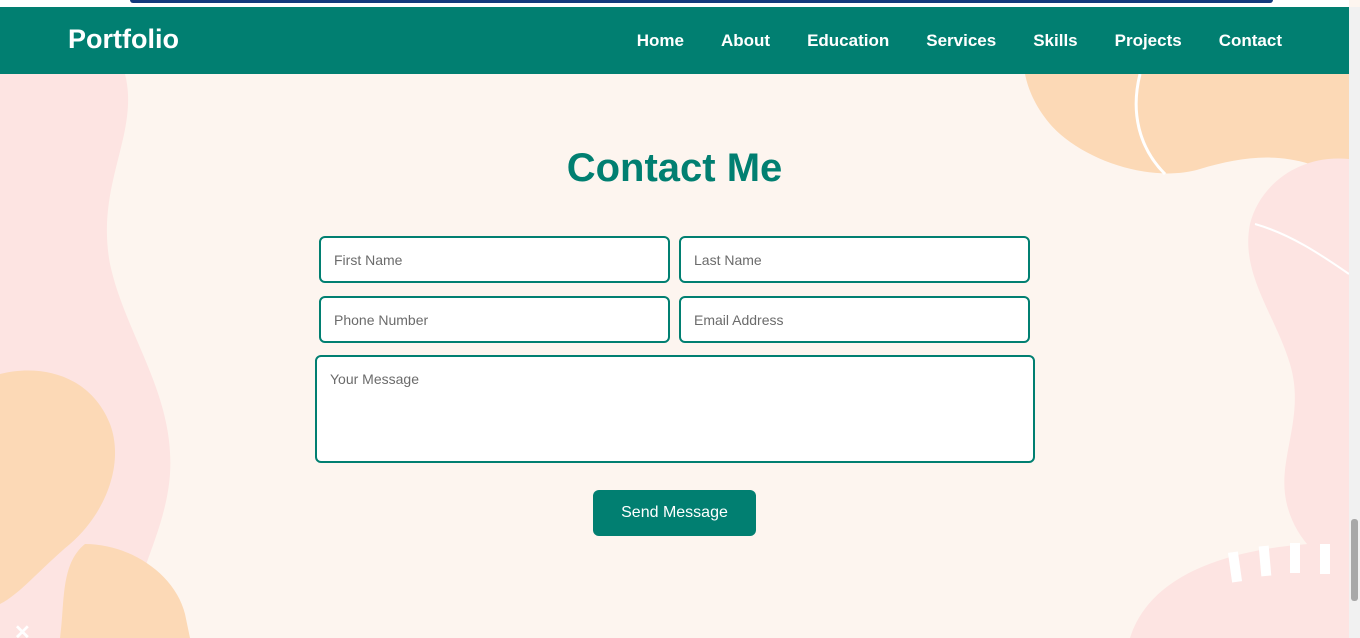 This screenshot has height=638, width=1360. I want to click on nav-contact: Contact, so click(1250, 41).